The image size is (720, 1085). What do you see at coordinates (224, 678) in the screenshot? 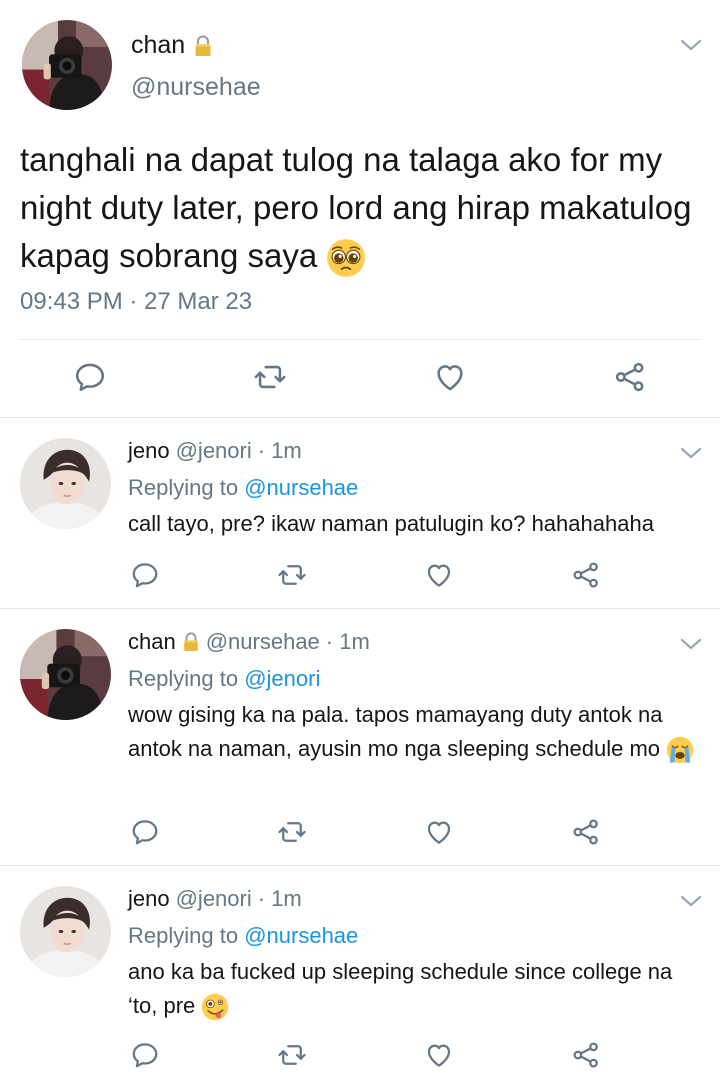
I see `replying-to: Replying to @jenori` at bounding box center [224, 678].